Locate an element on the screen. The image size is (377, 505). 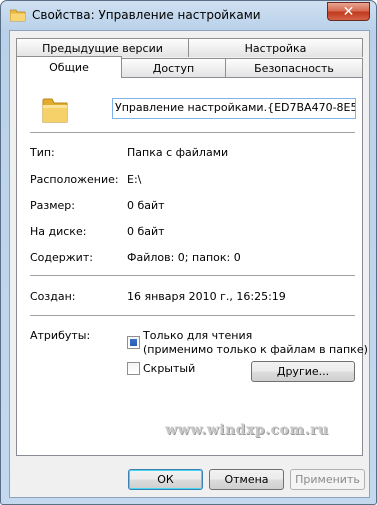
contains-value: Файлов: 0; папок: 0 is located at coordinates (184, 257).